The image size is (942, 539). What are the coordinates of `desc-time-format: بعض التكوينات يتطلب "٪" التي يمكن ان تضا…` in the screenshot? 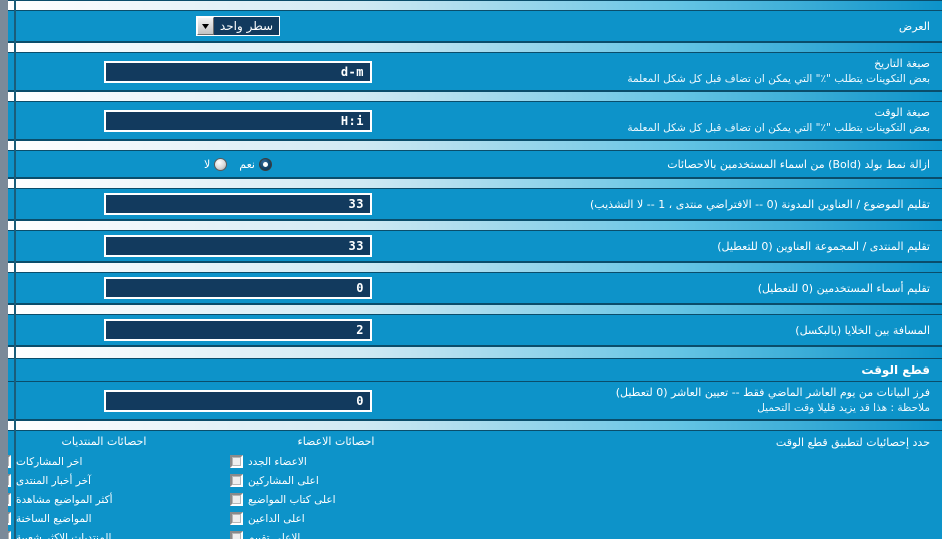 It's located at (778, 128).